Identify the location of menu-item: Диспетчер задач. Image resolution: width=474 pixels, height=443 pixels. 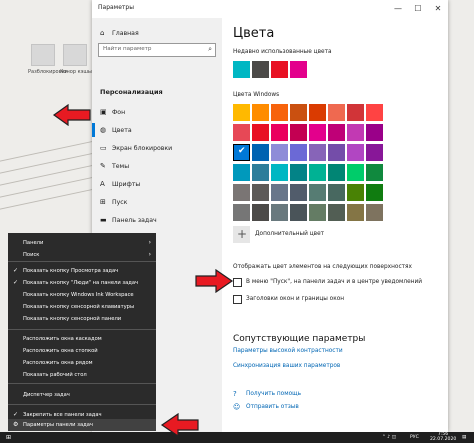
(82, 395).